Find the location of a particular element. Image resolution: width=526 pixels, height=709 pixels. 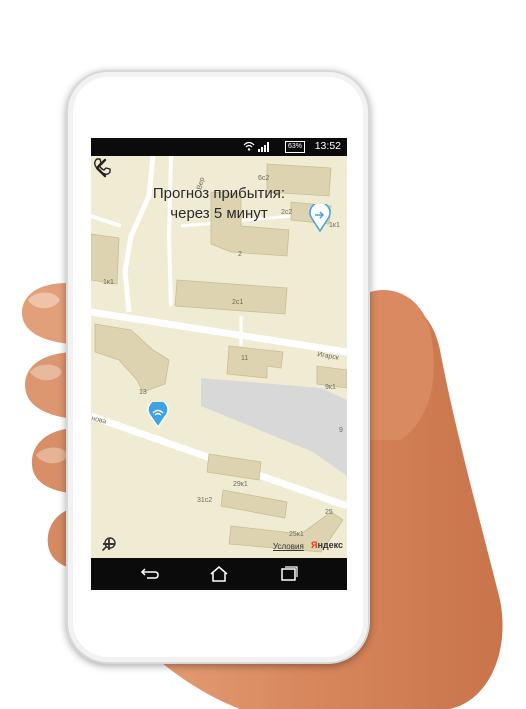

nav-back-icon is located at coordinates (149, 574).